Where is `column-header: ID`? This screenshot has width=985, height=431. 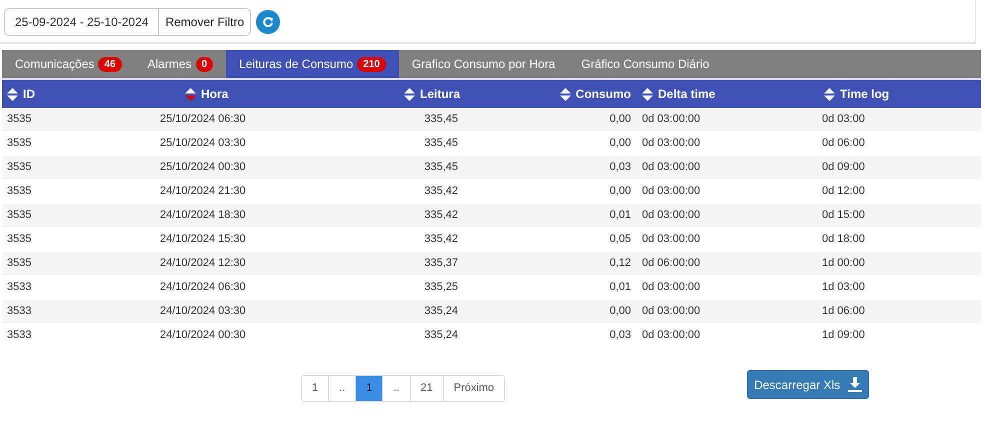 column-header: ID is located at coordinates (29, 94).